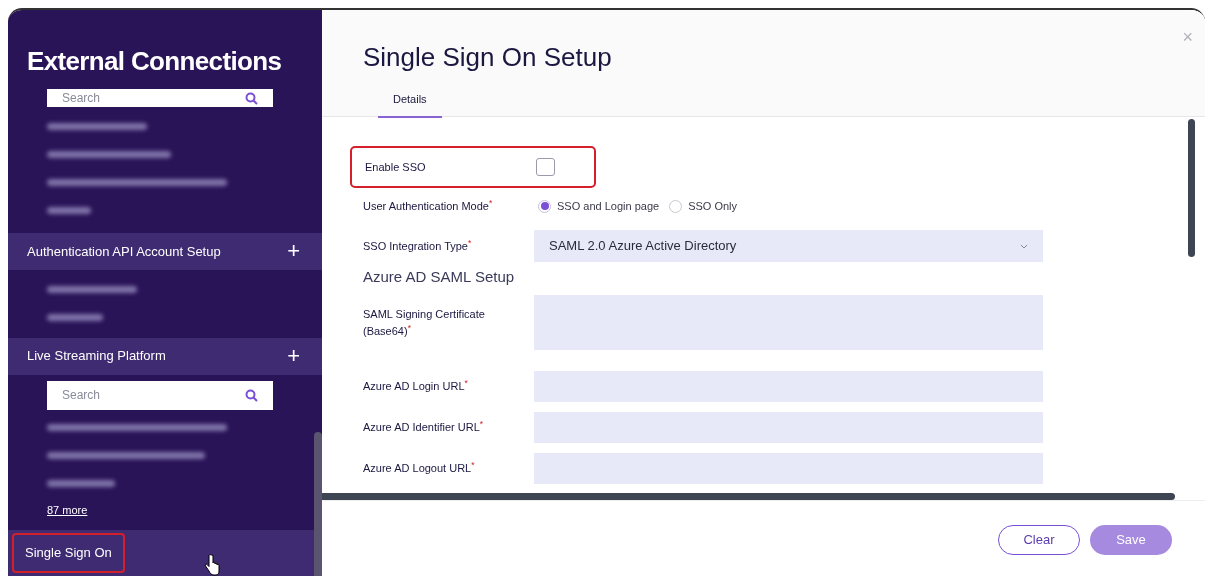 The image size is (1214, 576). I want to click on field-label: Azure AD Login URL$^{*}$, so click(416, 386).